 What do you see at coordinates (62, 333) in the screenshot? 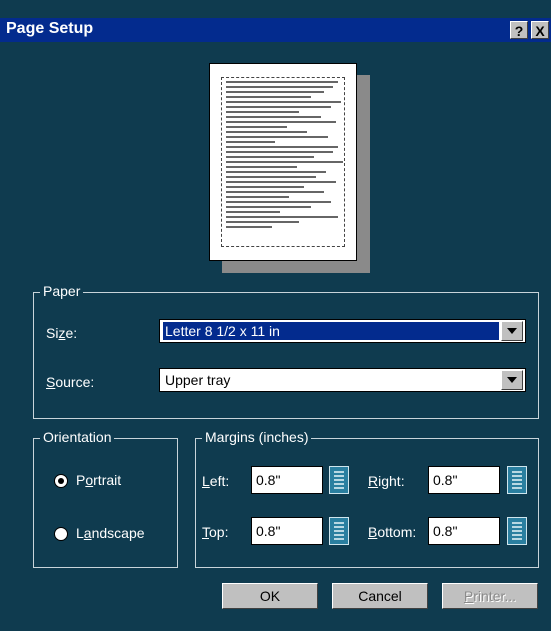
I see `size-label: Size:` at bounding box center [62, 333].